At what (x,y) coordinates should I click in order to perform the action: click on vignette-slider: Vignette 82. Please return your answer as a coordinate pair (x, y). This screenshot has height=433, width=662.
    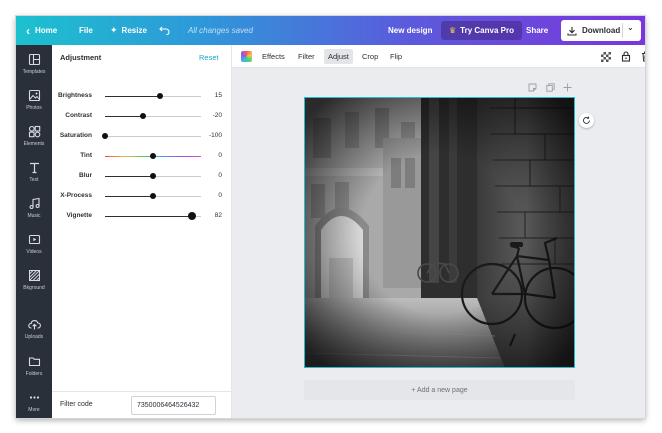
    Looking at the image, I should click on (142, 216).